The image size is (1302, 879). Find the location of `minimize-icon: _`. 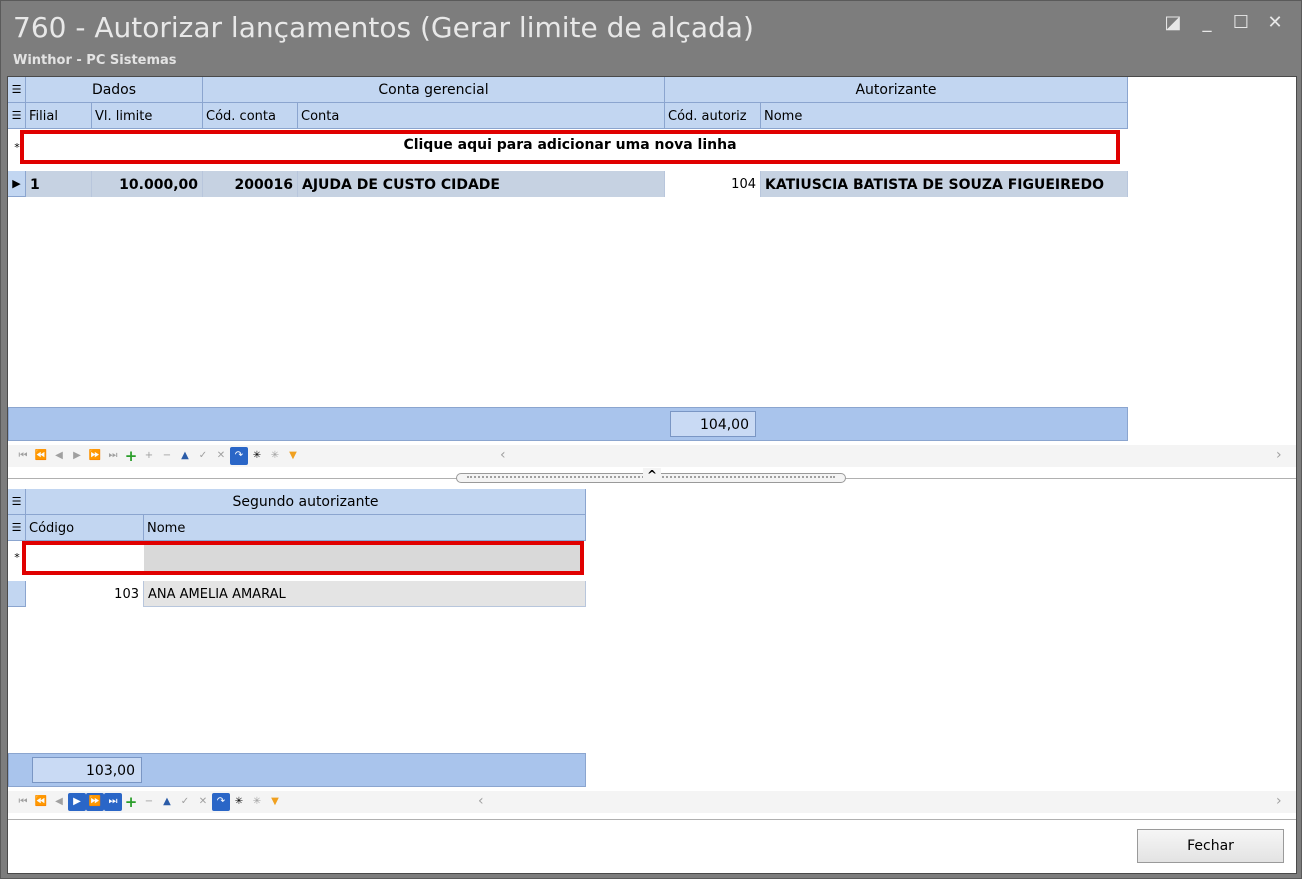

minimize-icon: _ is located at coordinates (1207, 23).